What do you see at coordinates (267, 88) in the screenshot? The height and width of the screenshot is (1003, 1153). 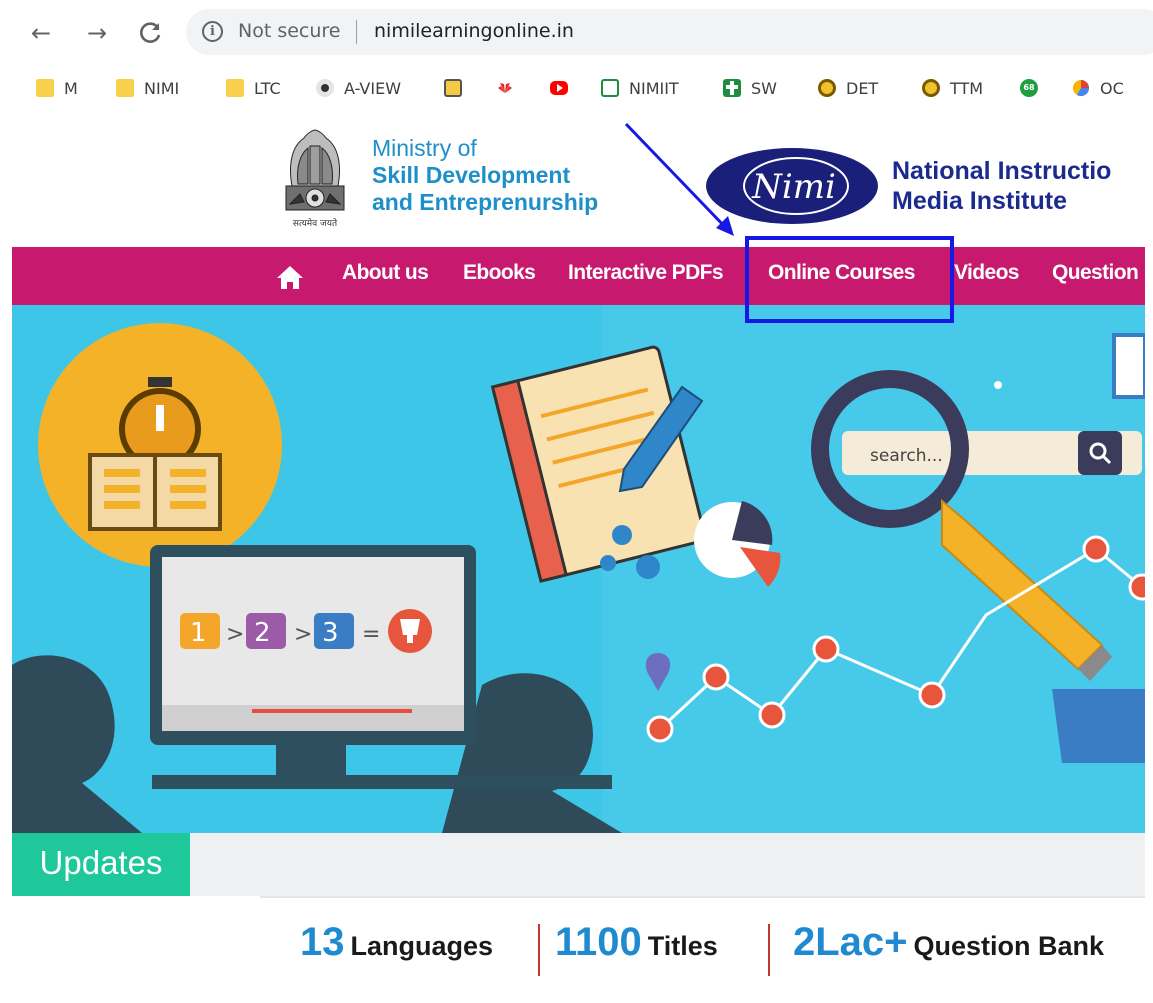 I see `bookmark-label: LTC` at bounding box center [267, 88].